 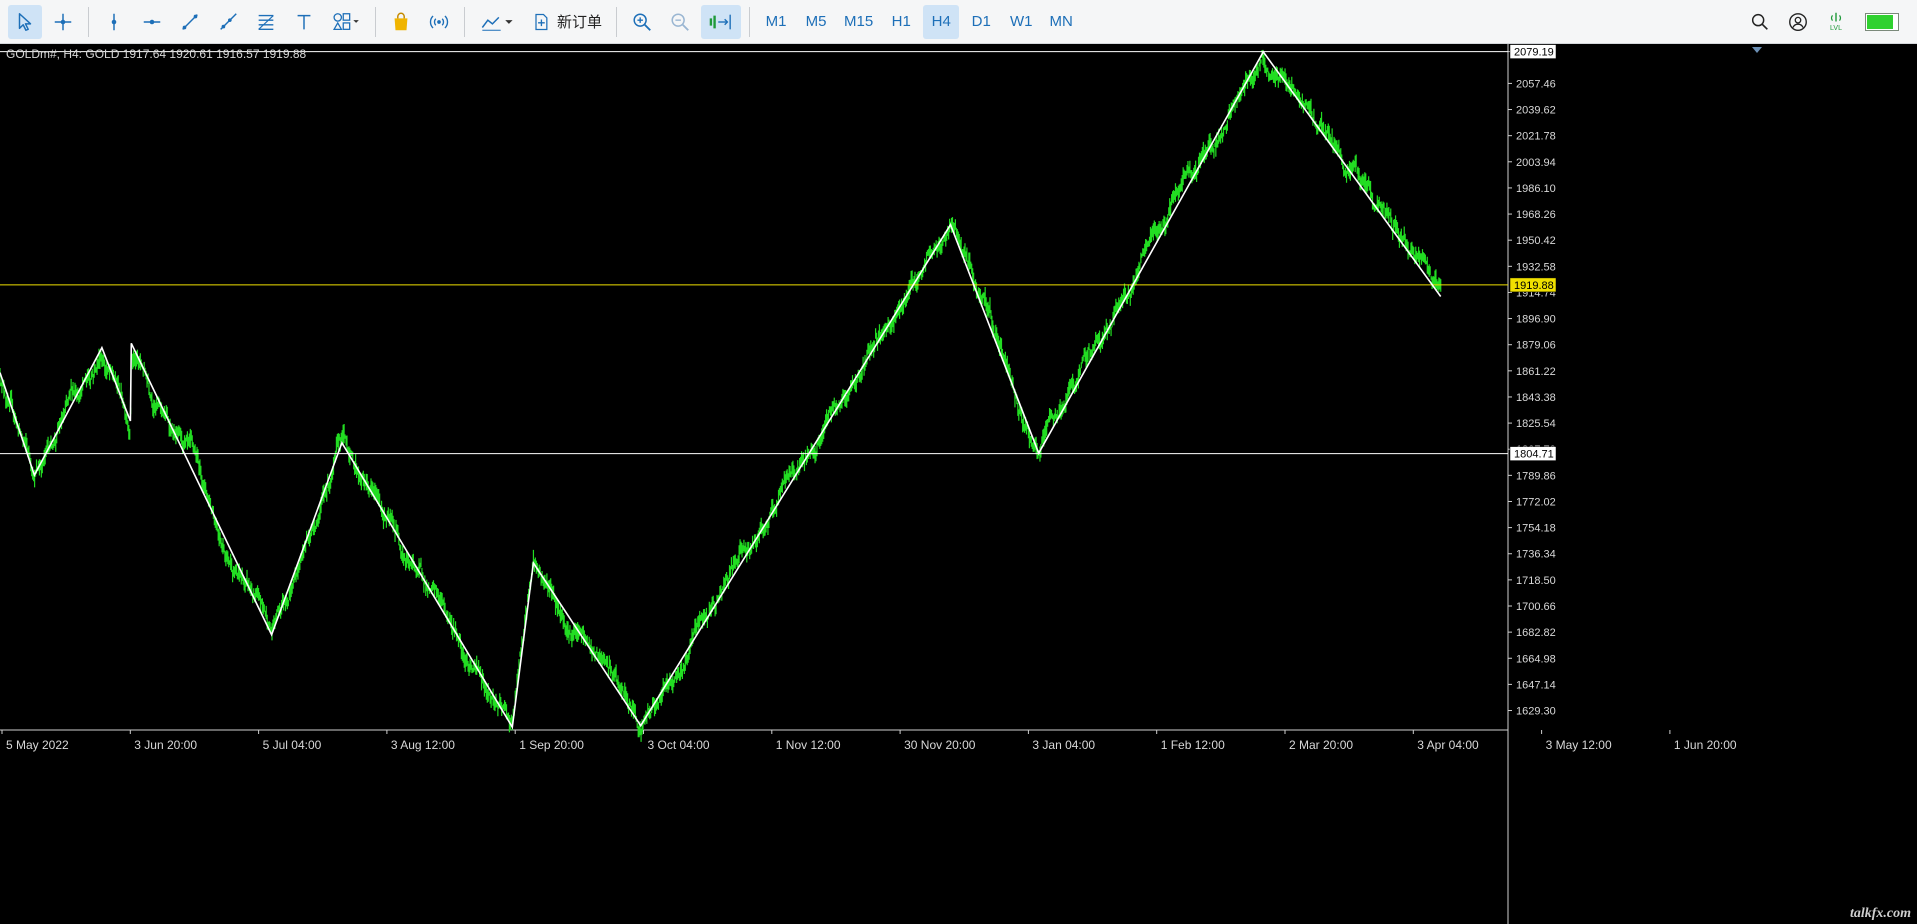 I want to click on x-tick-label: 3 Oct 04:00, so click(x=679, y=745).